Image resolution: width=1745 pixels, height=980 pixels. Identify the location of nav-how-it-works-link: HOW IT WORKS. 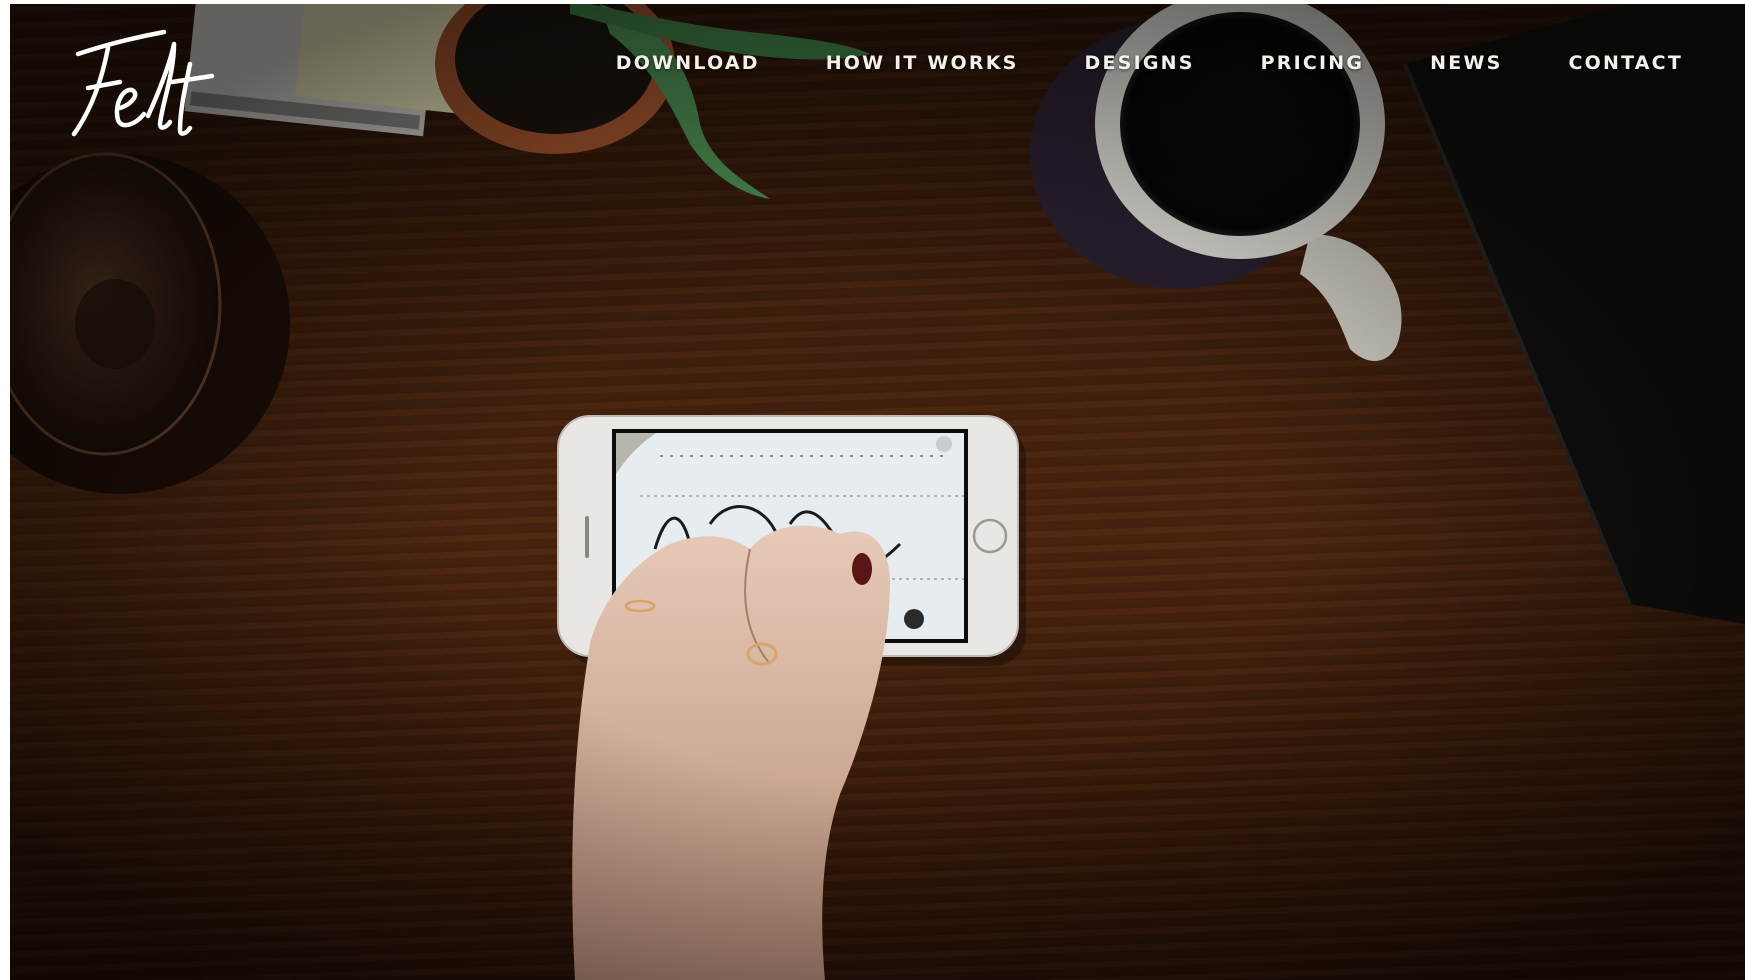
(922, 63).